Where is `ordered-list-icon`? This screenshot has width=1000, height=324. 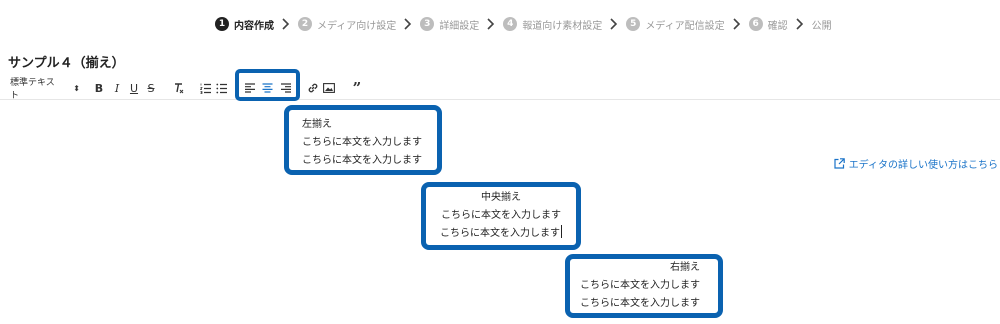
ordered-list-icon is located at coordinates (205, 88).